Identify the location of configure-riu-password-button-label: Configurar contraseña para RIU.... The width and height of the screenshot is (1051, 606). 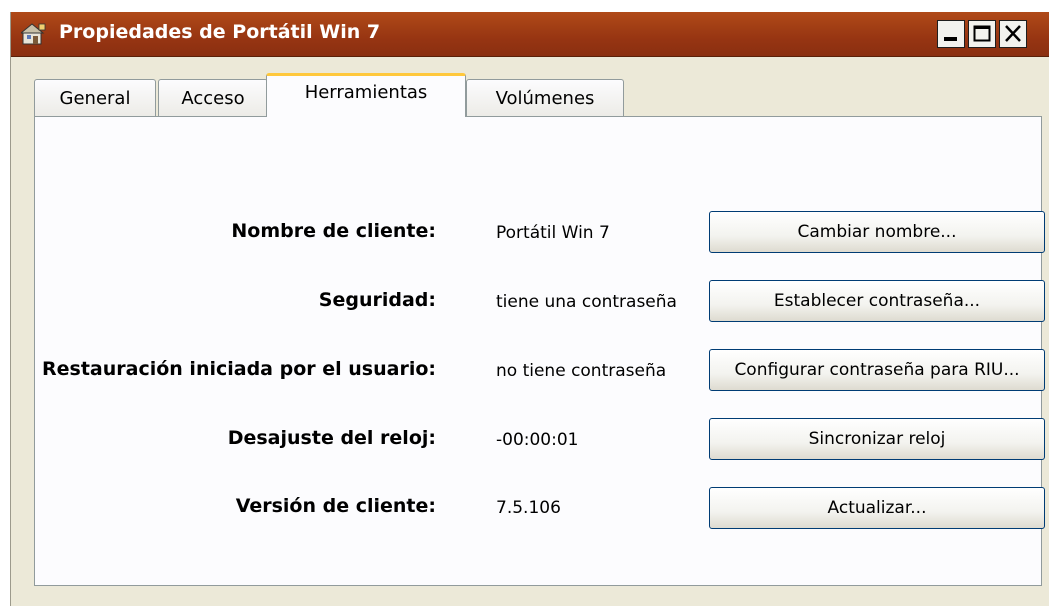
(877, 370).